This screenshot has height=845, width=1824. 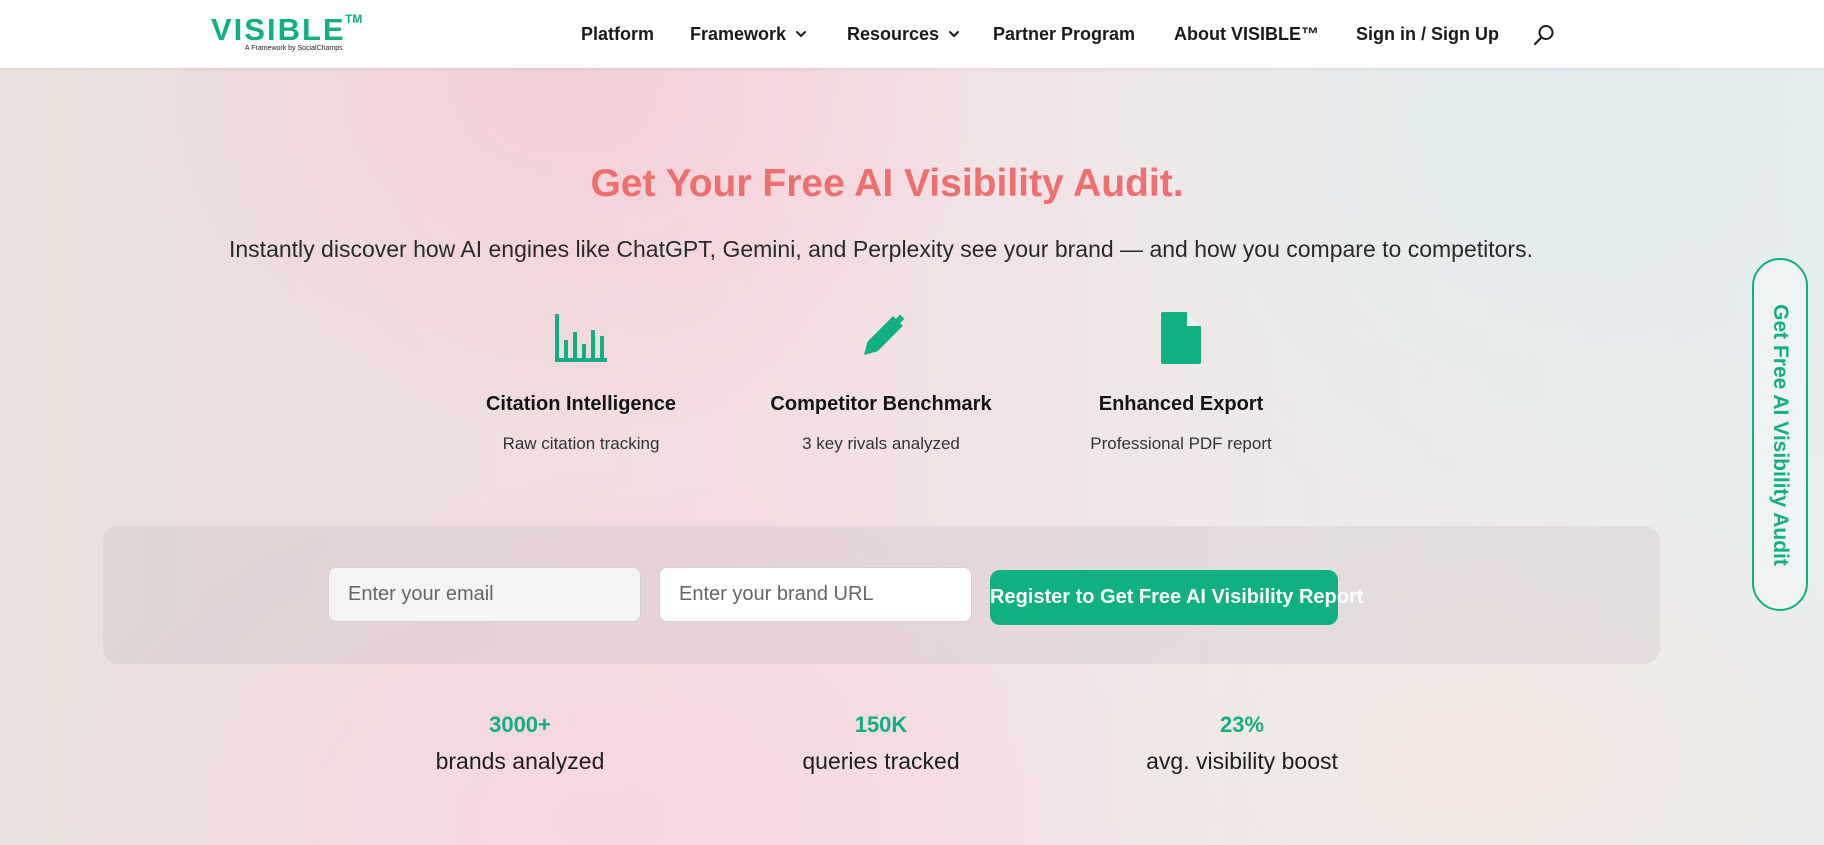 What do you see at coordinates (887, 183) in the screenshot?
I see `page-title: Get Your Free AI Visibility Audit.` at bounding box center [887, 183].